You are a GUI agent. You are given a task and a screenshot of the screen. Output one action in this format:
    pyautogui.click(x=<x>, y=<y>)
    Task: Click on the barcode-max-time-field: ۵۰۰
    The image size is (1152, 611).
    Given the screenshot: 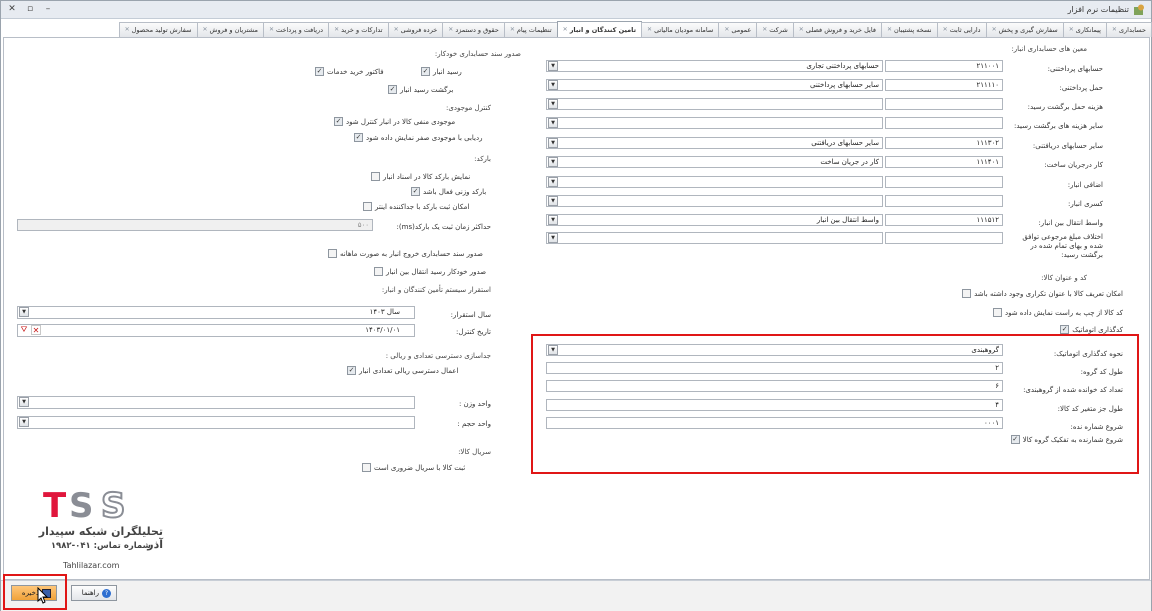 What is the action you would take?
    pyautogui.click(x=195, y=225)
    